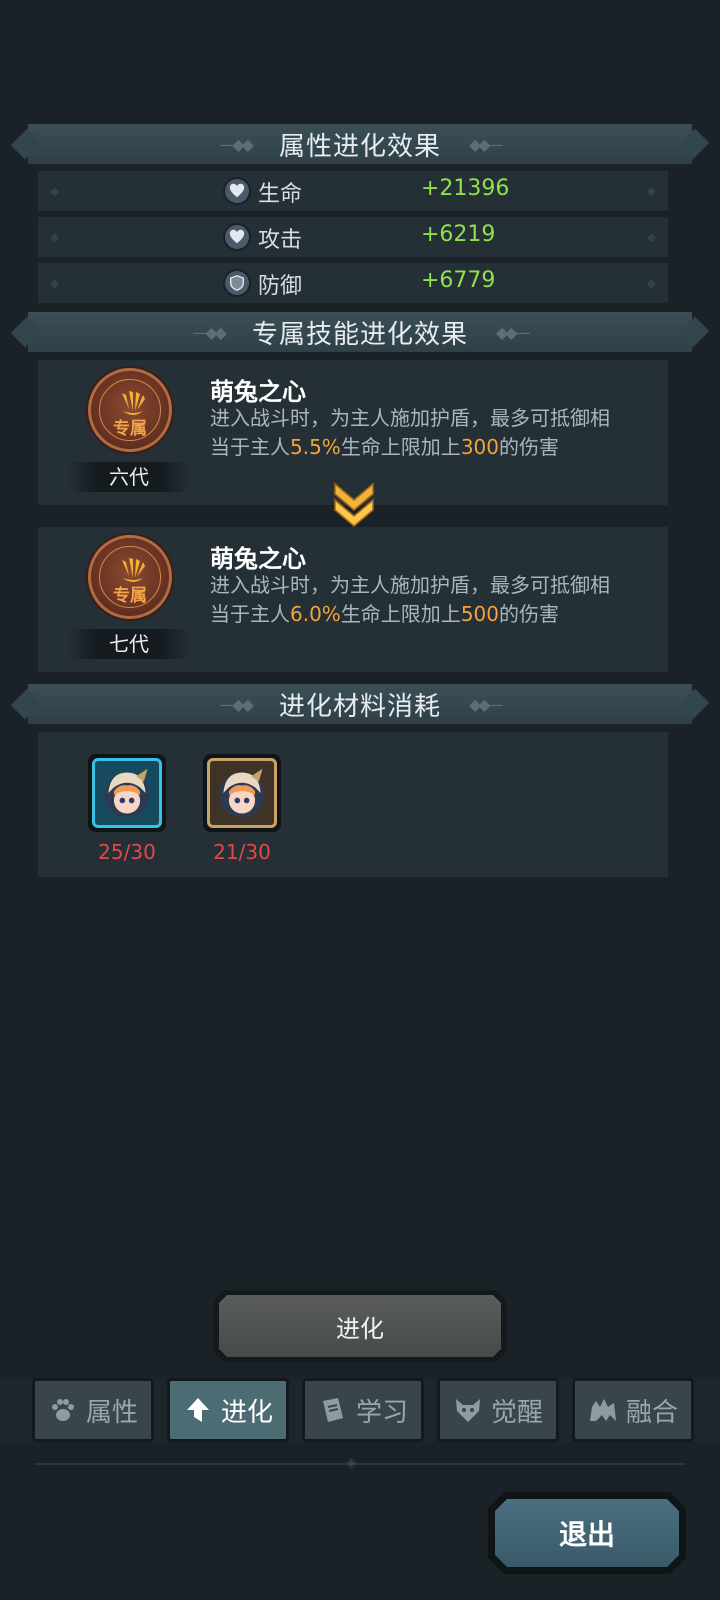  I want to click on evolve-button-label: 进化, so click(360, 1328).